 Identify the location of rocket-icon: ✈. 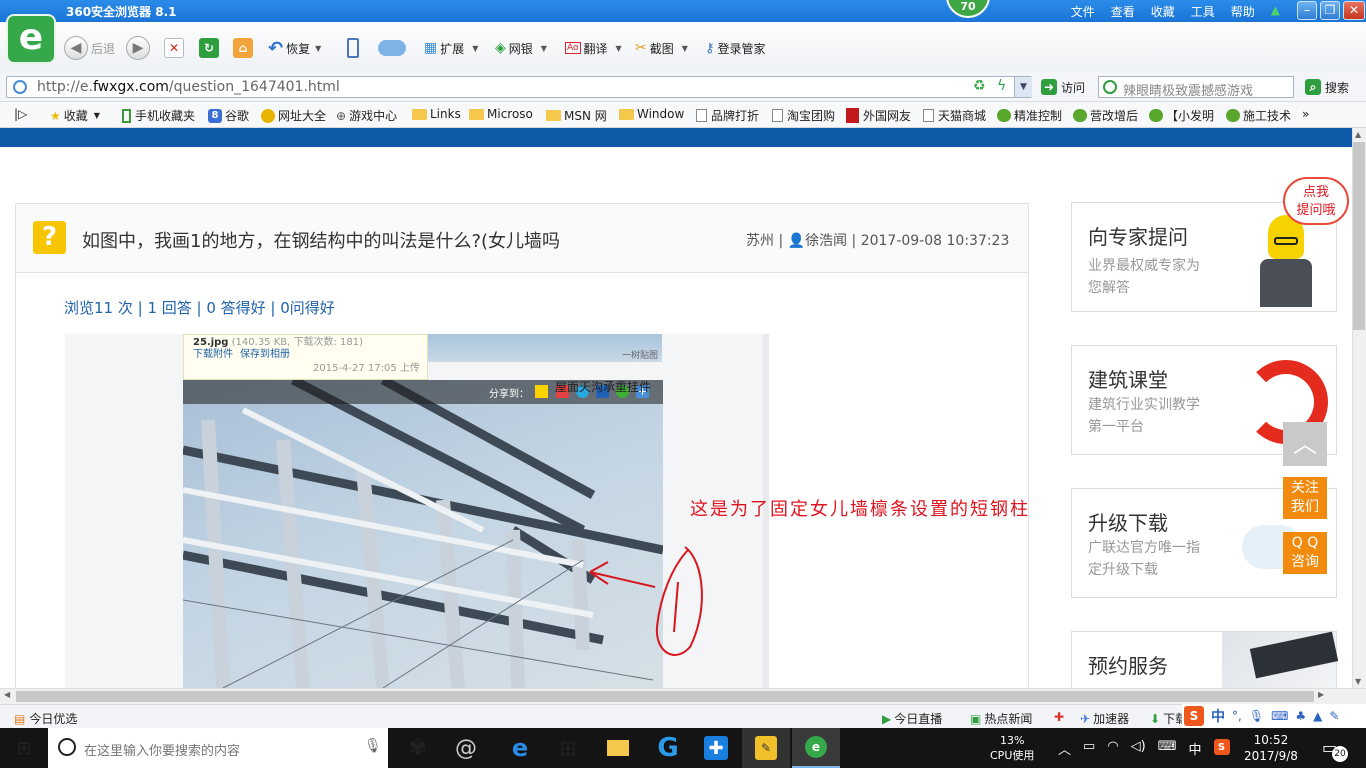
(1085, 718).